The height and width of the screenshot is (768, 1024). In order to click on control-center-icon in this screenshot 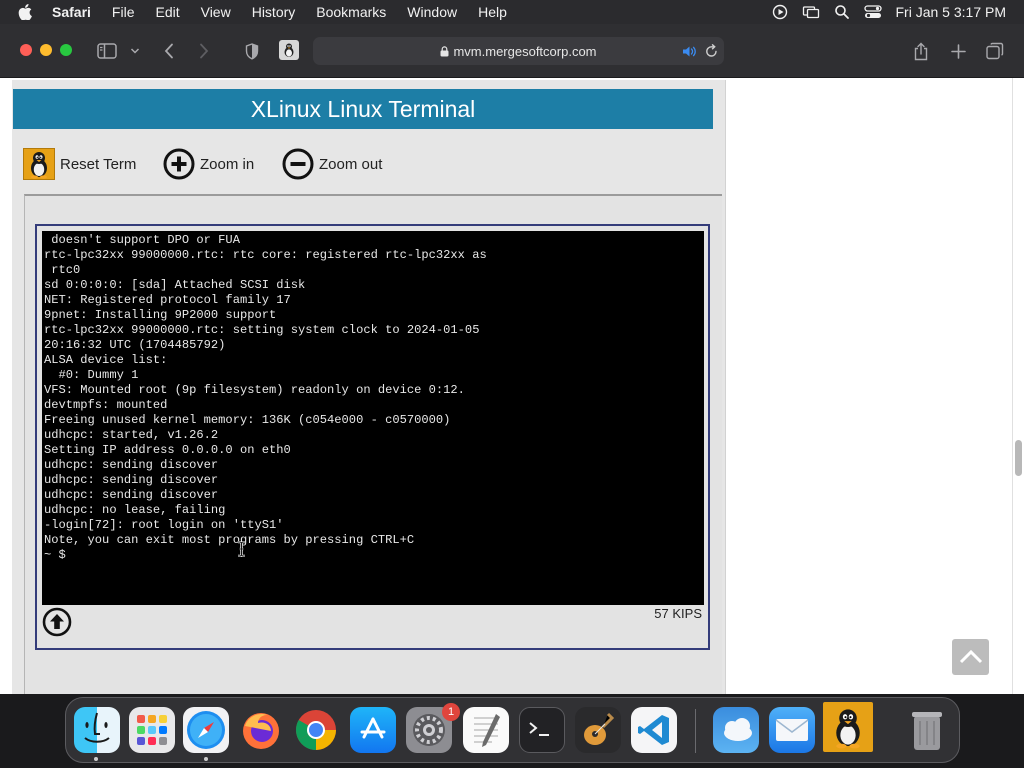, I will do `click(872, 12)`.